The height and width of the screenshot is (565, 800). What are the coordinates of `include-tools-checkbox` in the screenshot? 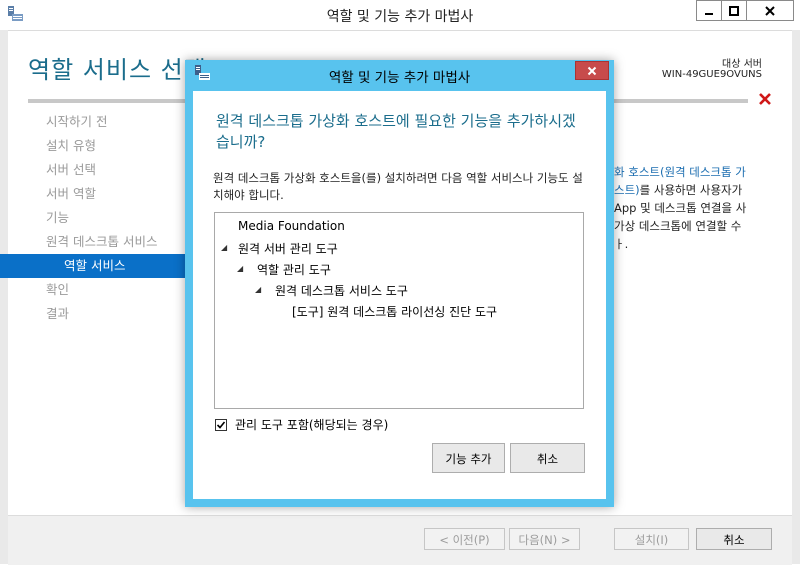 It's located at (221, 424).